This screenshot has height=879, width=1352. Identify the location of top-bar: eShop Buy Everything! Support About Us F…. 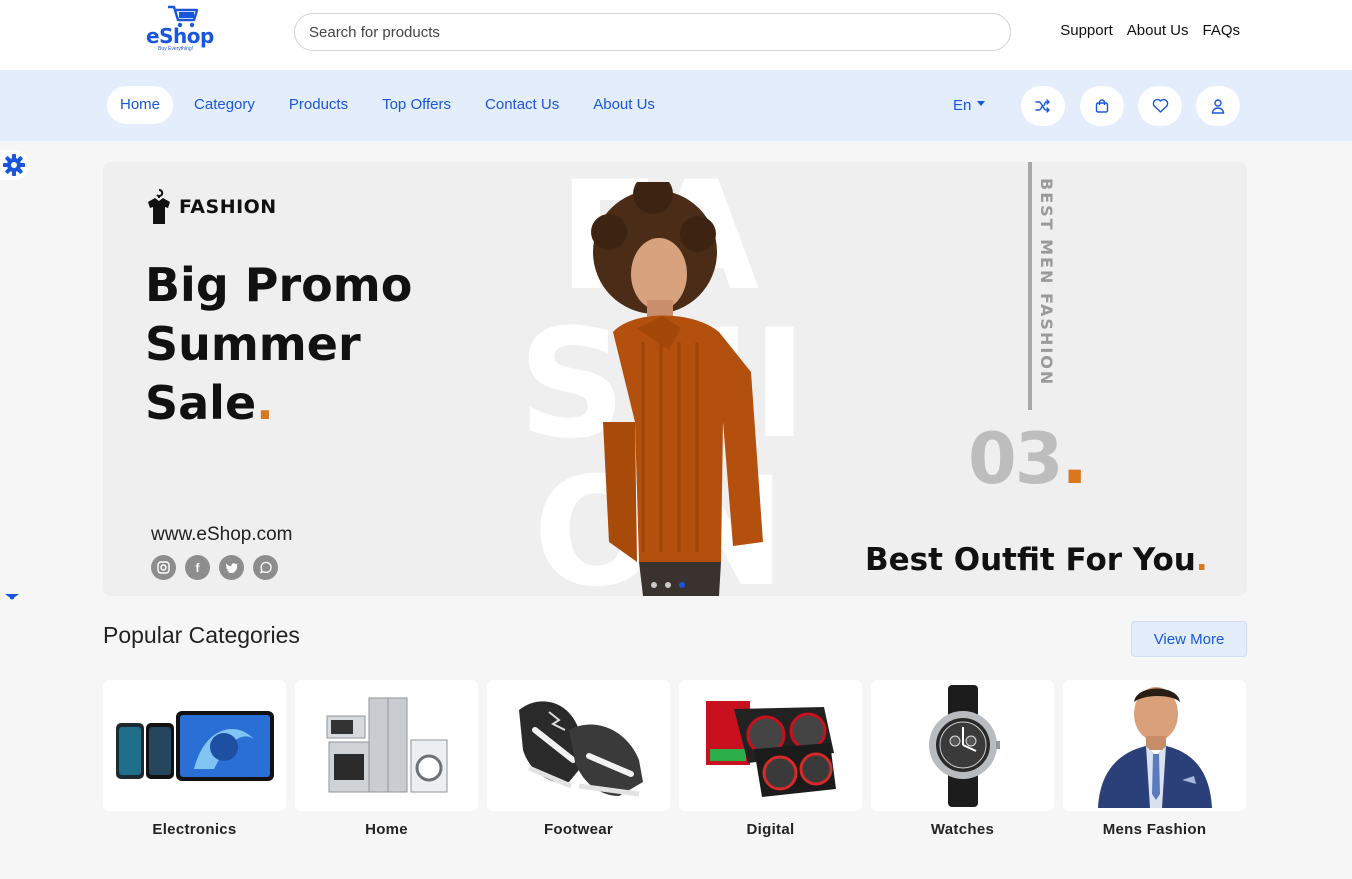
(676, 35).